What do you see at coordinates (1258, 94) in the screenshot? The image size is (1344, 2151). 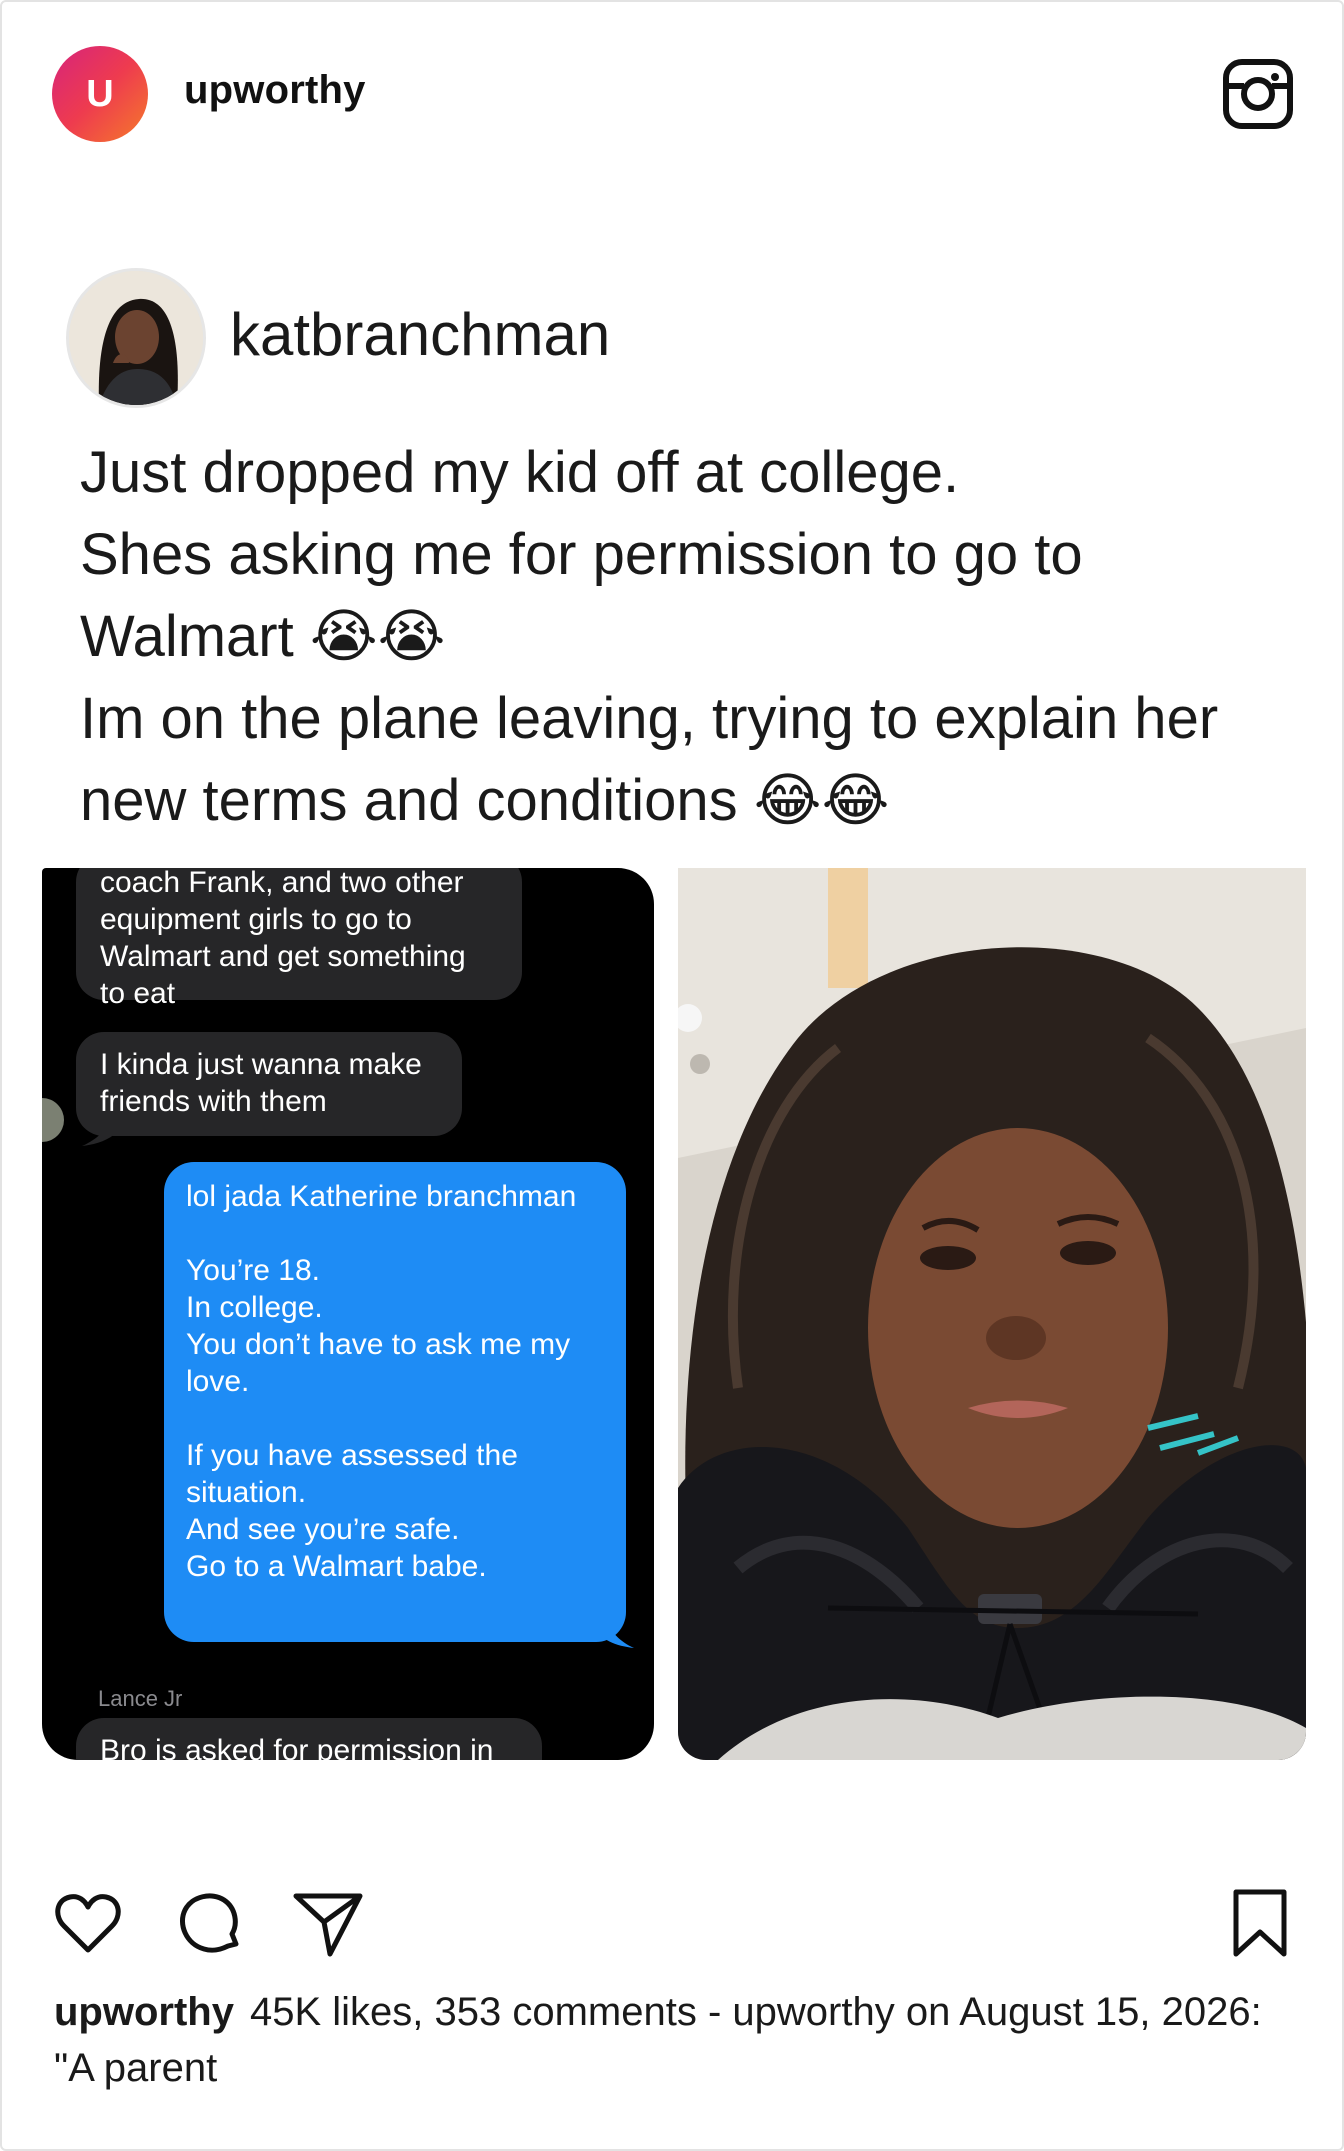 I see `instagram-icon` at bounding box center [1258, 94].